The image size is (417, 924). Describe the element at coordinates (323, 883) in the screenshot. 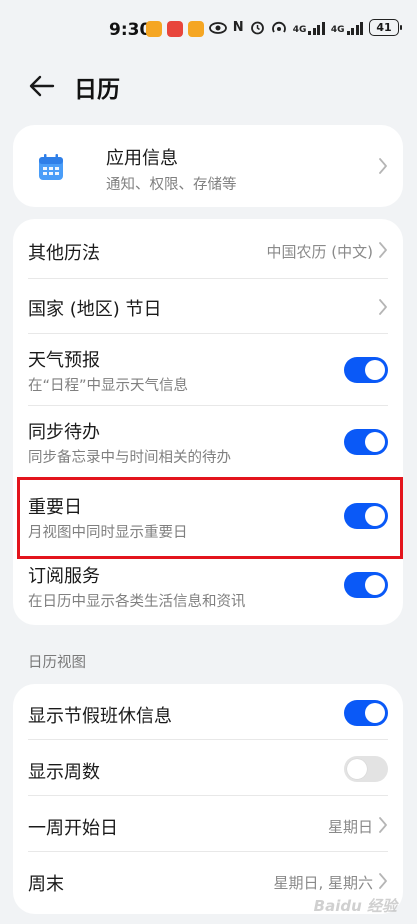

I see `weekend-value: 星期日, 星期六` at that location.